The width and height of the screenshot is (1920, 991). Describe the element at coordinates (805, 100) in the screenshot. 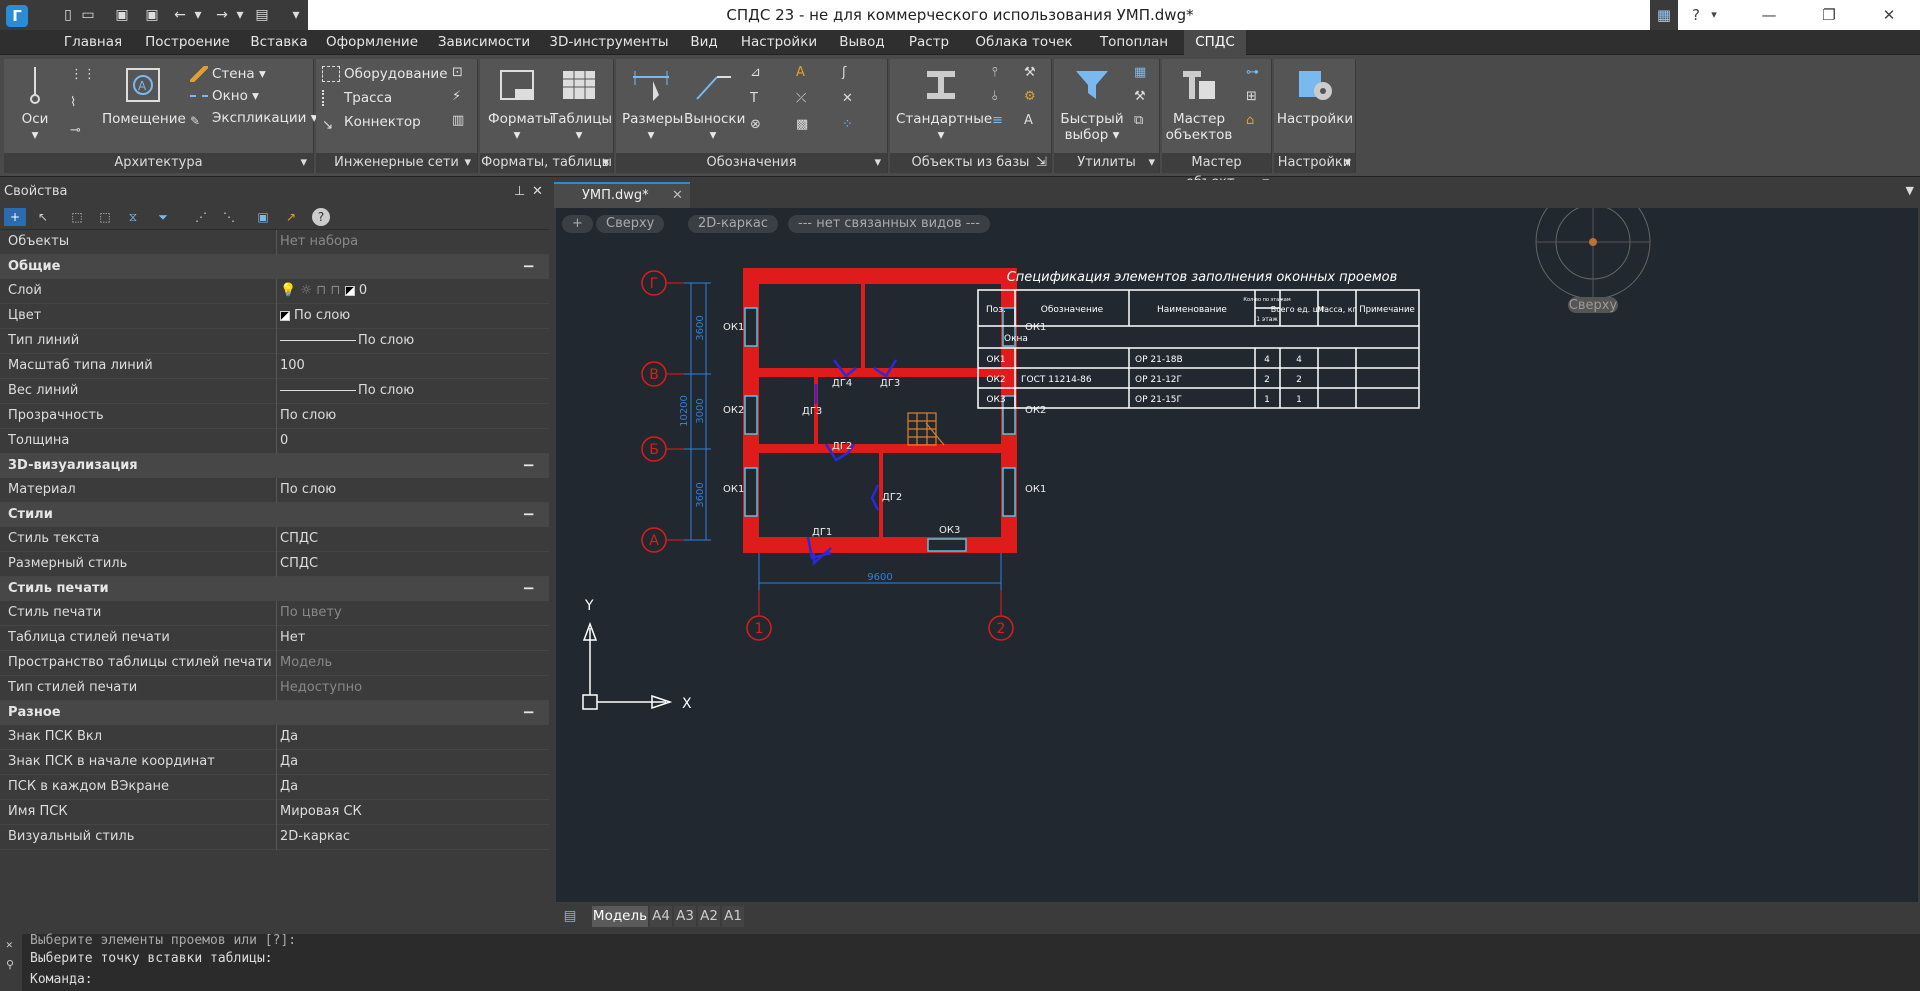

I see `break-line-icon: ⤫` at that location.